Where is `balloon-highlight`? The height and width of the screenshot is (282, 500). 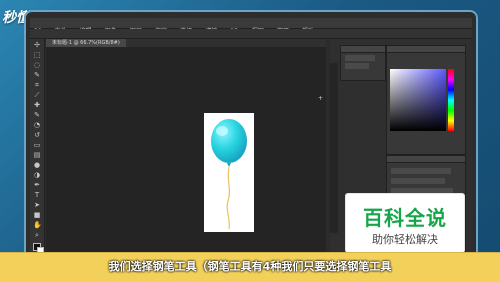
balloon-highlight is located at coordinates (222, 131).